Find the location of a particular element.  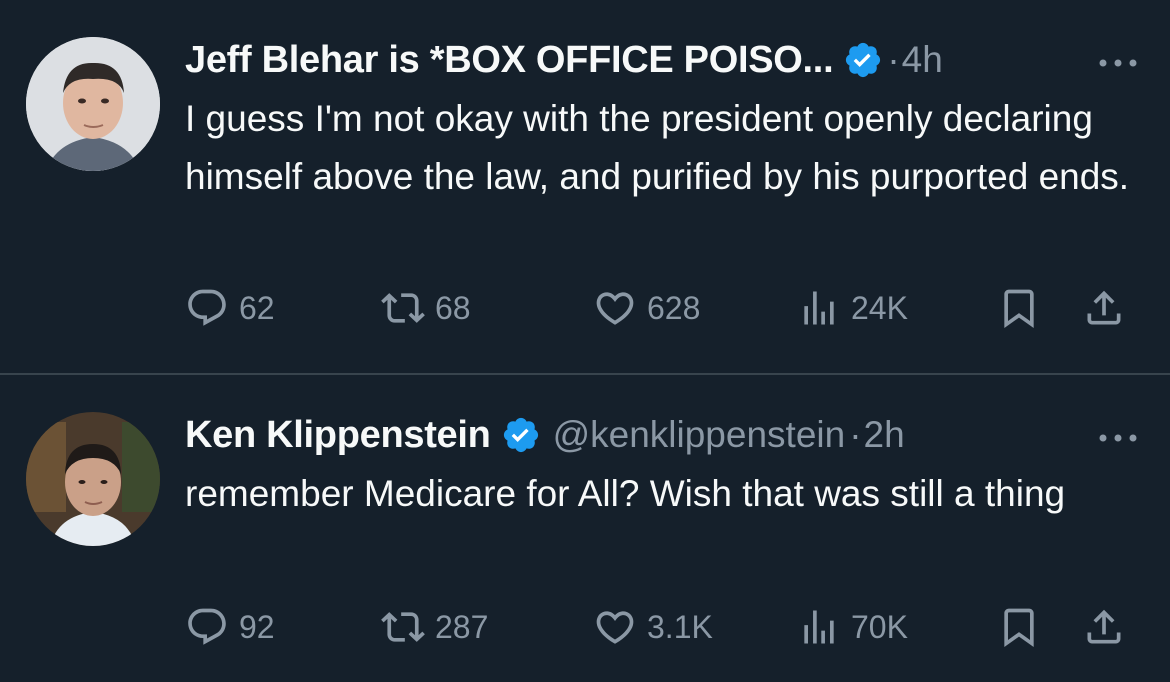

retweet-button: 287 is located at coordinates (434, 627).